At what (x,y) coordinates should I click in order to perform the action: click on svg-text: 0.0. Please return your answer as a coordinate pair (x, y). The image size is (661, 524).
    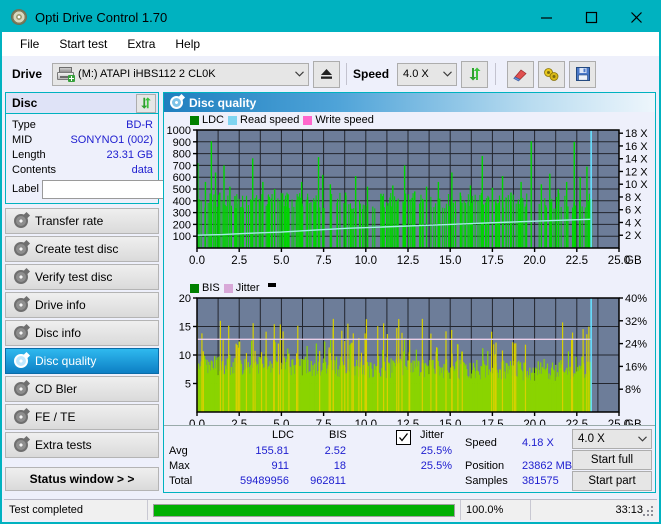
    Looking at the image, I should click on (197, 261).